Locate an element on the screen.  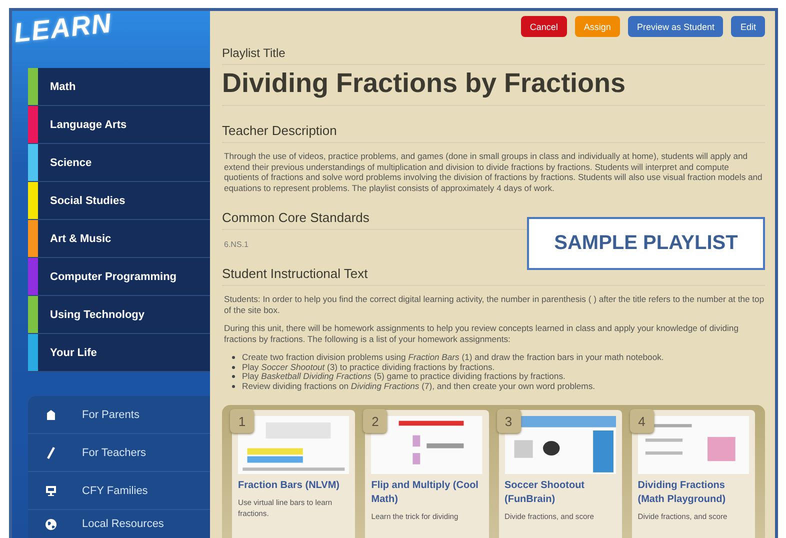
globe-icon is located at coordinates (51, 524).